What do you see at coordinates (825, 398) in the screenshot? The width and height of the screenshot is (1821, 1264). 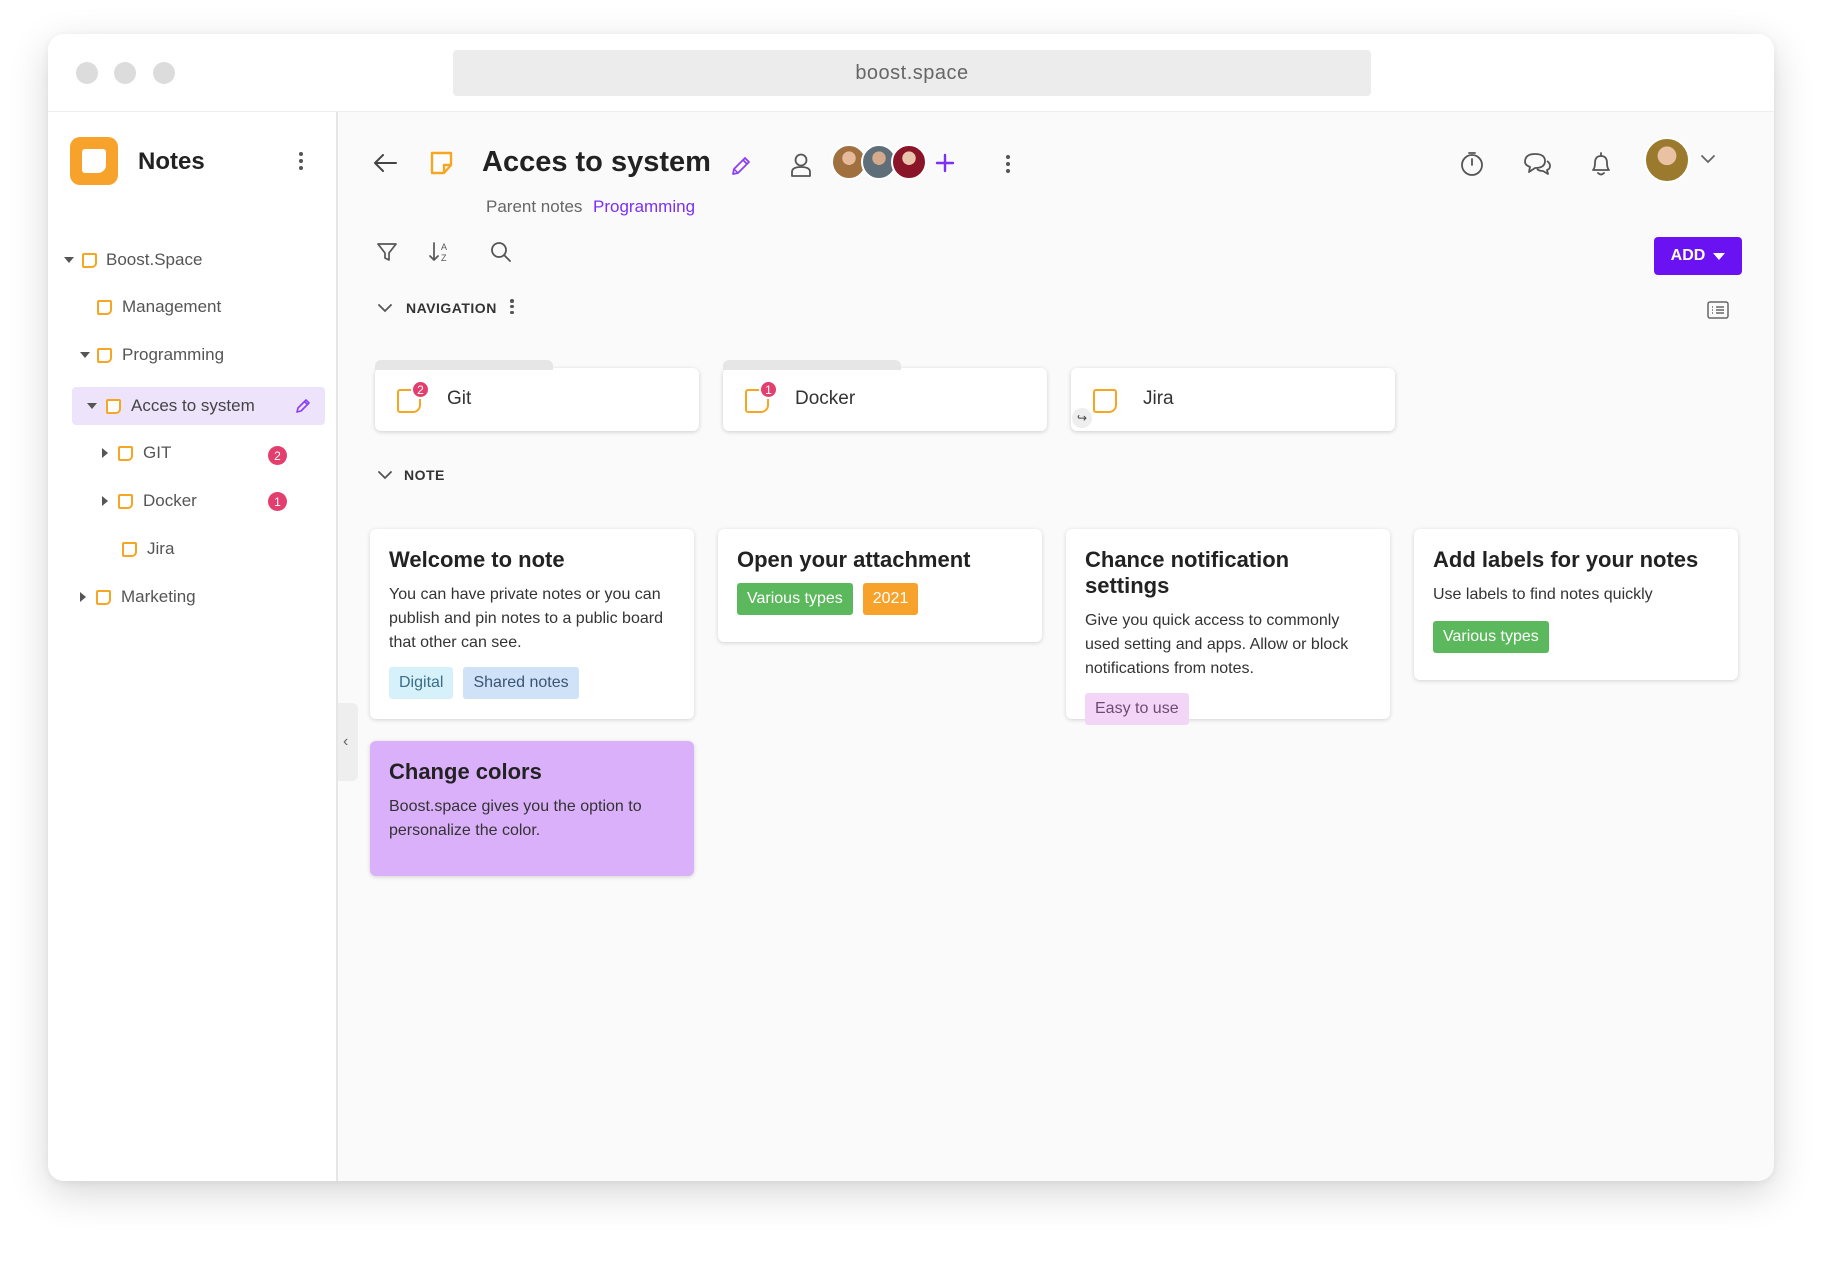 I see `nav-card-label: Docker` at bounding box center [825, 398].